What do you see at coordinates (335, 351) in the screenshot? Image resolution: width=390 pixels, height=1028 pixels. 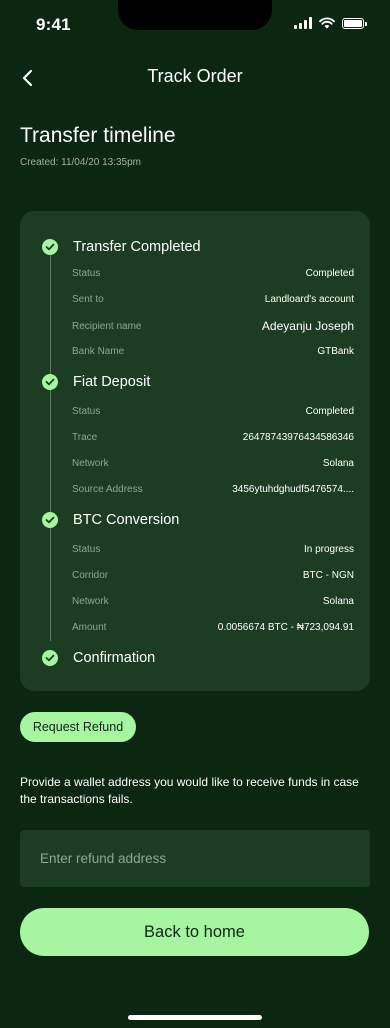 I see `detail-value: GTBank` at bounding box center [335, 351].